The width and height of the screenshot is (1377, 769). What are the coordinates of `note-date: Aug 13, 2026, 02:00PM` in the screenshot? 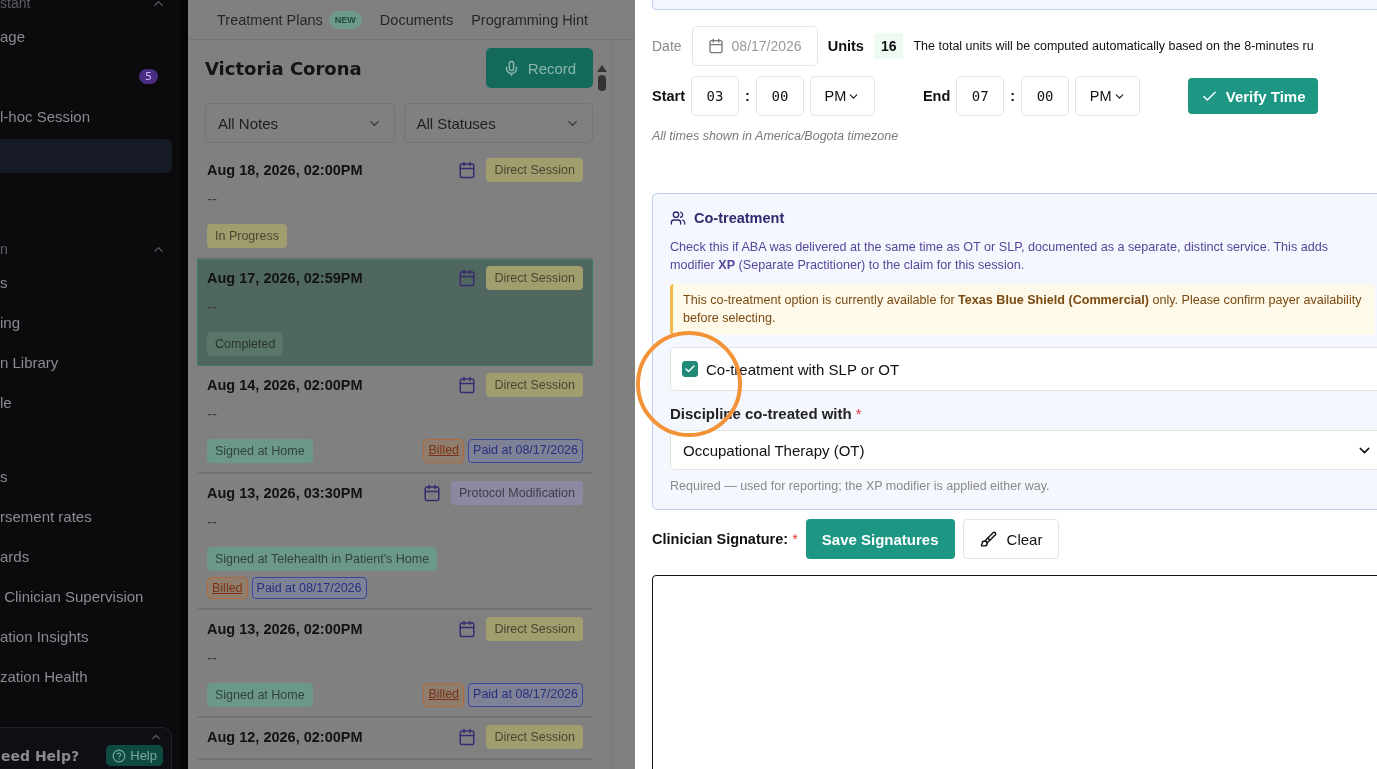 It's located at (285, 629).